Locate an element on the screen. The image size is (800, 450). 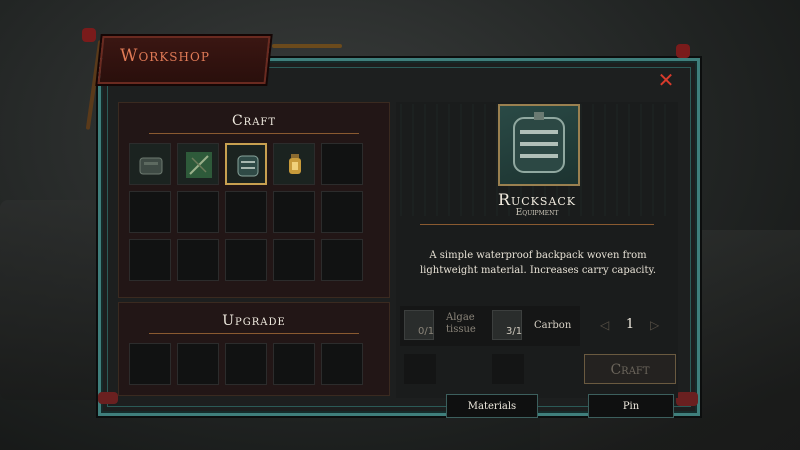
craft-slot-selected is located at coordinates (246, 164).